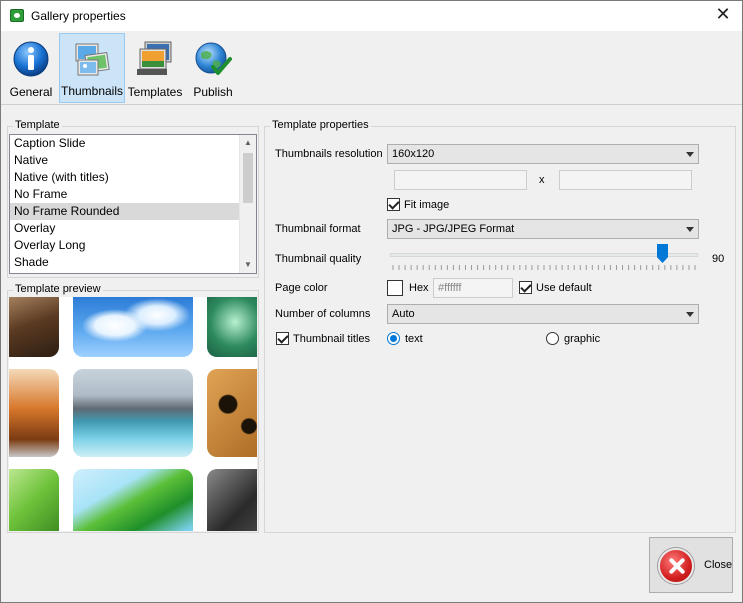  I want to click on scroll-up-icon: ▲, so click(248, 143).